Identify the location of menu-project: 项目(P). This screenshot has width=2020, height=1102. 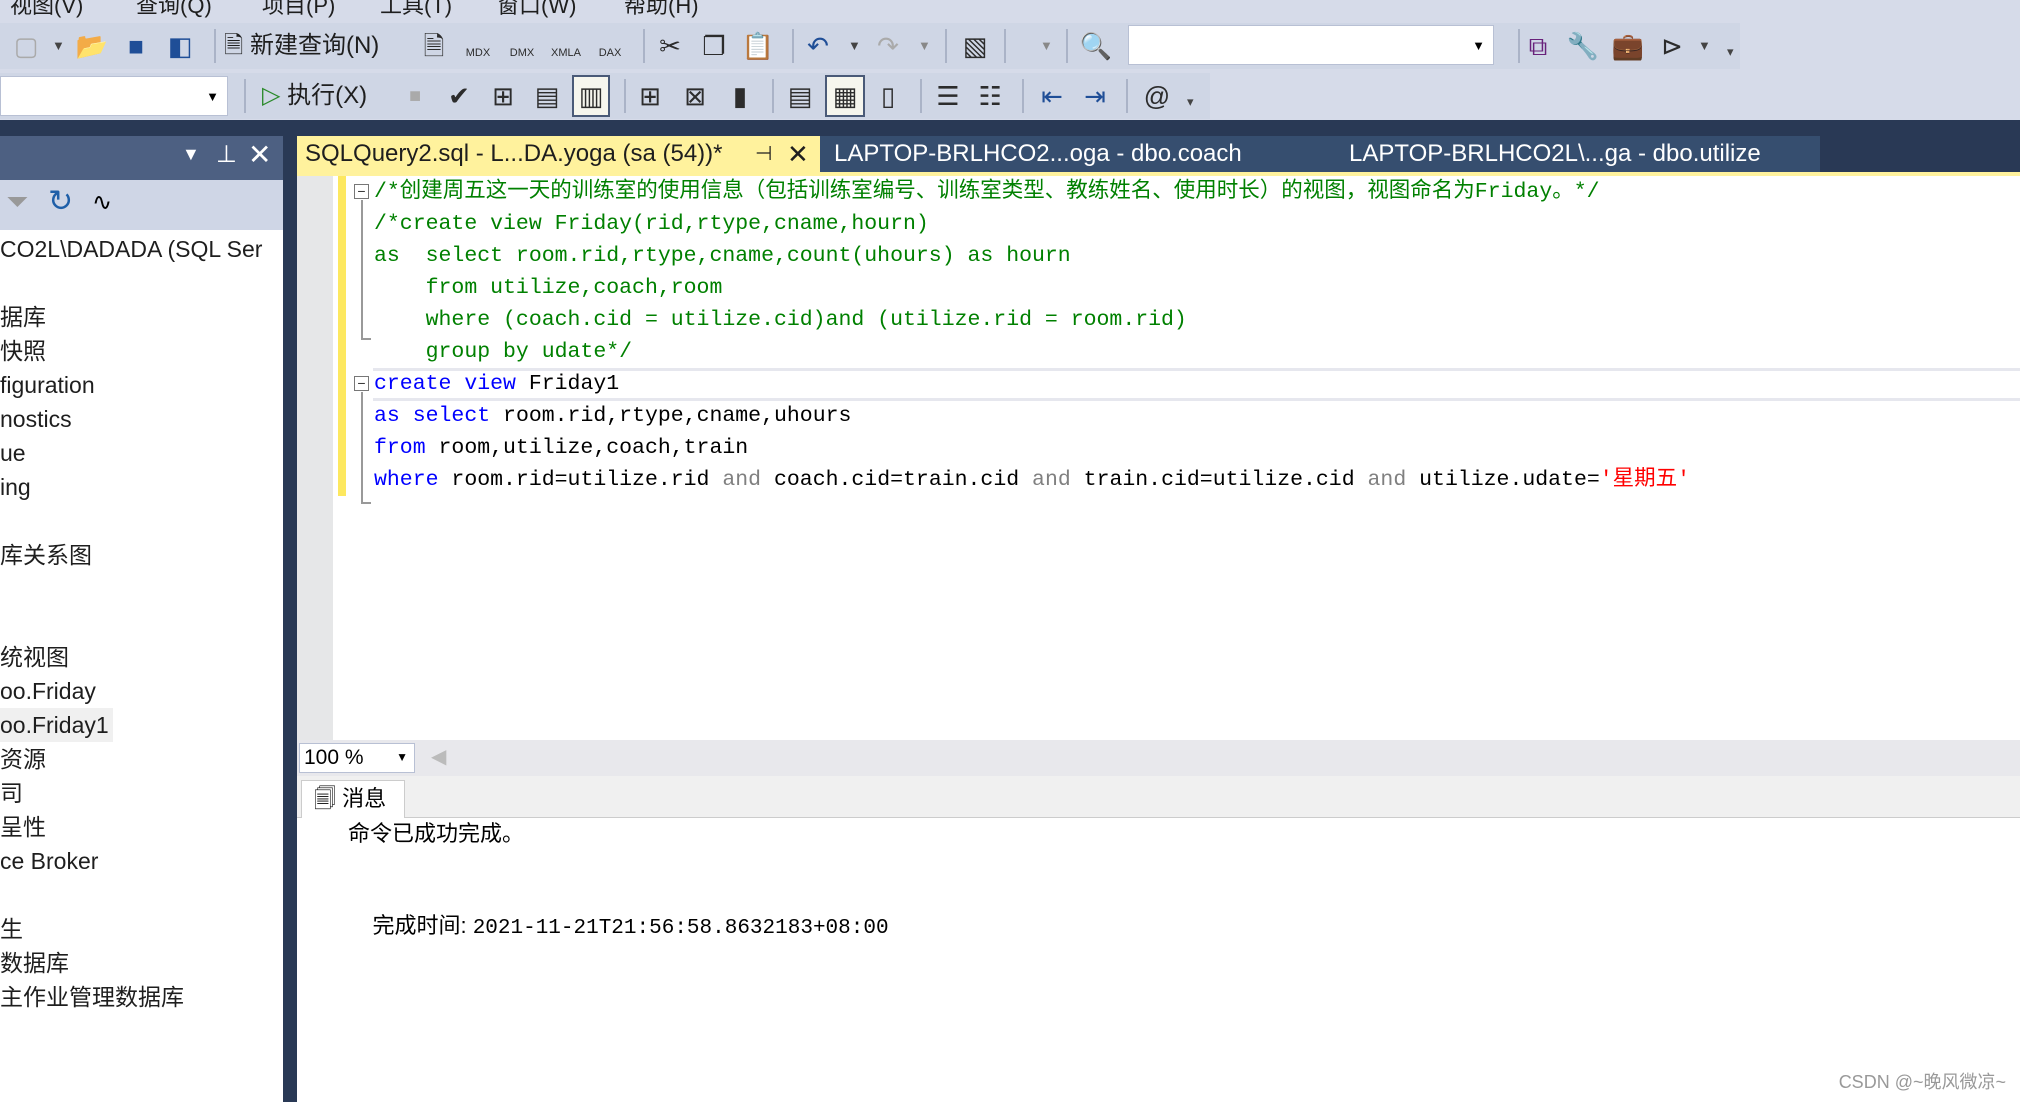
(298, 10).